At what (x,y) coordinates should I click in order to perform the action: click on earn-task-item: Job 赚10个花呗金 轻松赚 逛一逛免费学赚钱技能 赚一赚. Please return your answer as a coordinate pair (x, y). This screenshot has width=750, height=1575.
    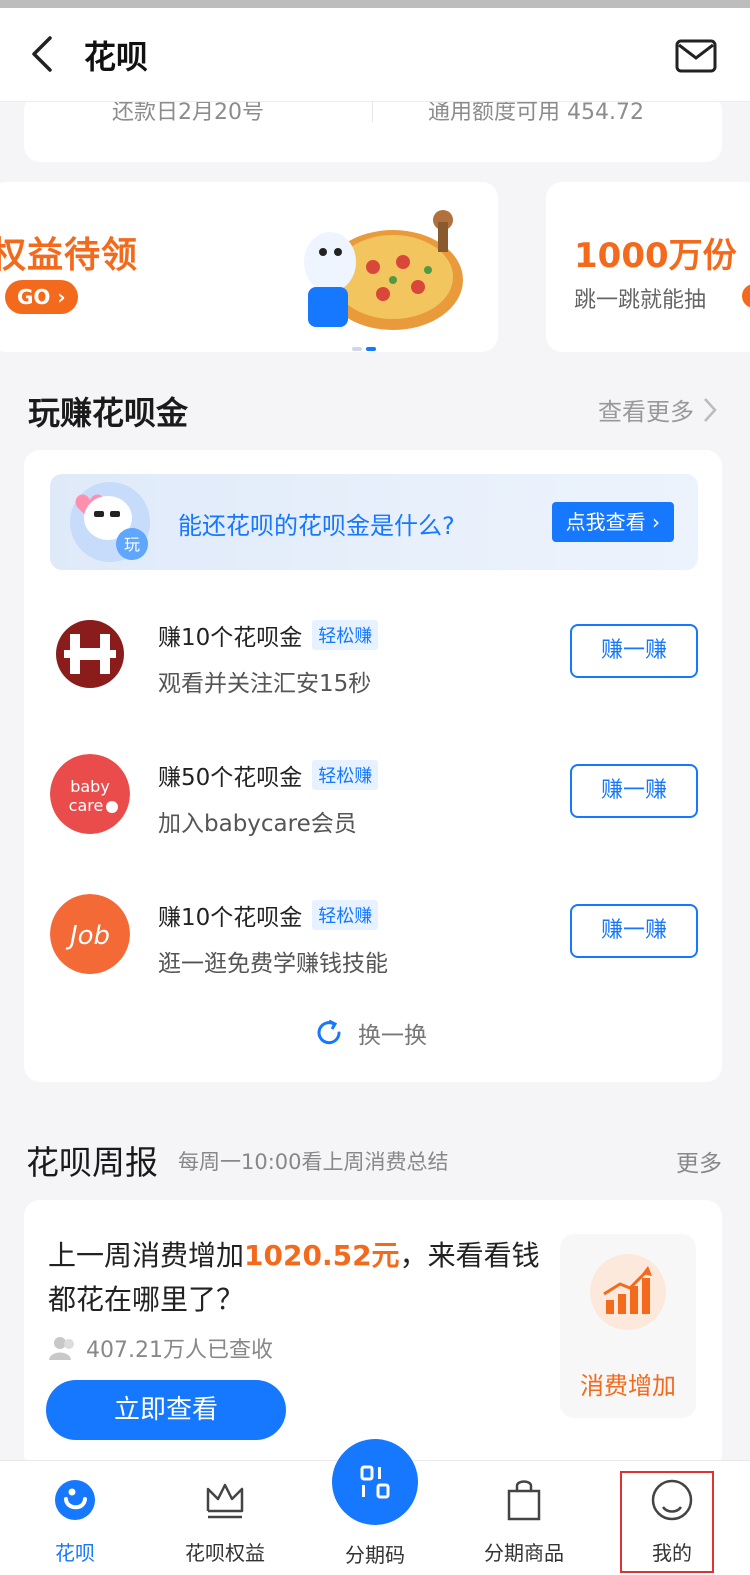
    Looking at the image, I should click on (374, 929).